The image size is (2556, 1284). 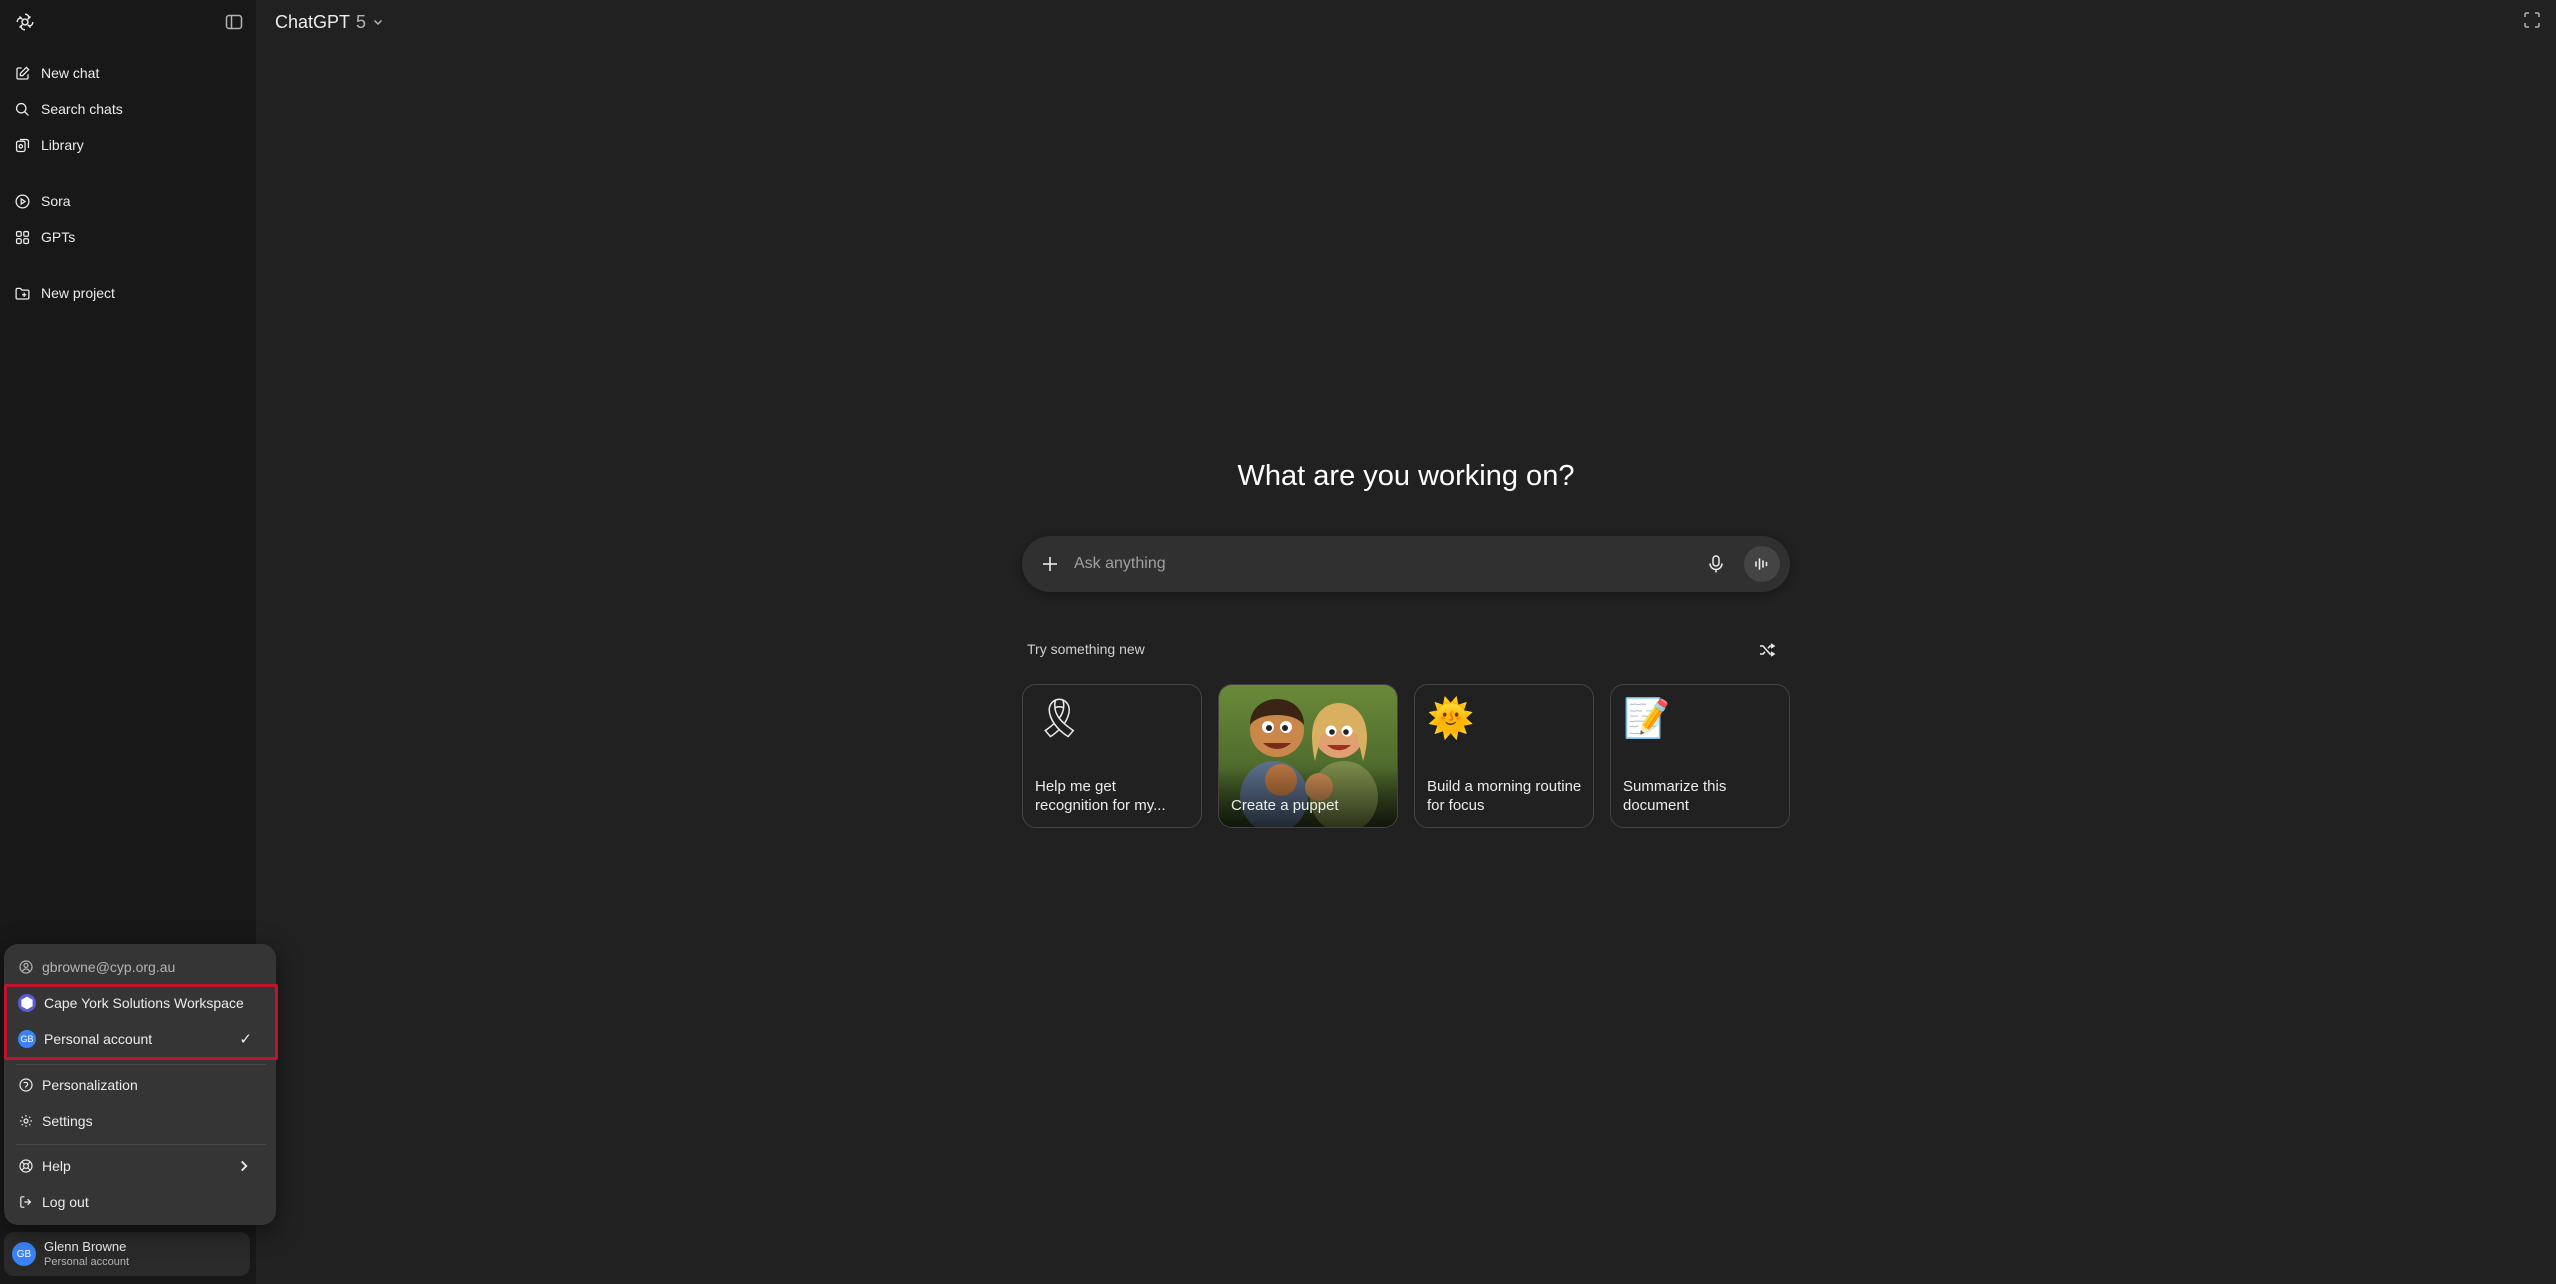 I want to click on sidebar-toggle-icon, so click(x=234, y=22).